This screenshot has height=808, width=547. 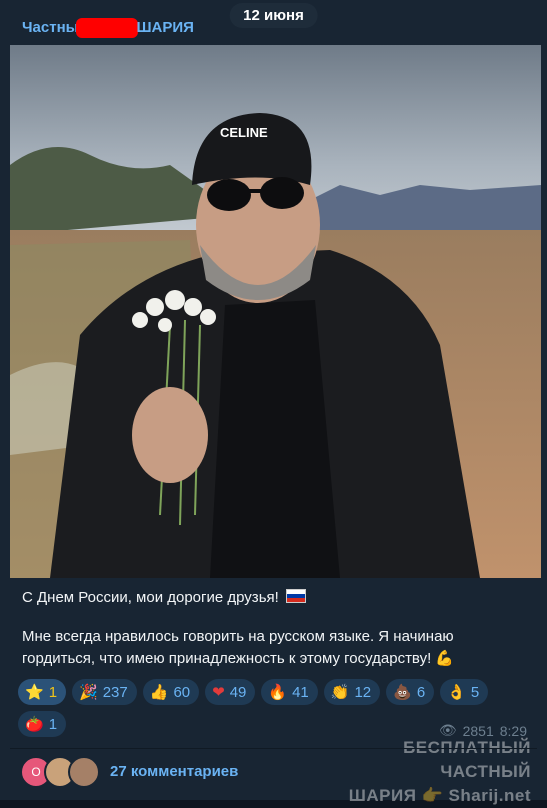 What do you see at coordinates (363, 692) in the screenshot?
I see `reaction-count: 12` at bounding box center [363, 692].